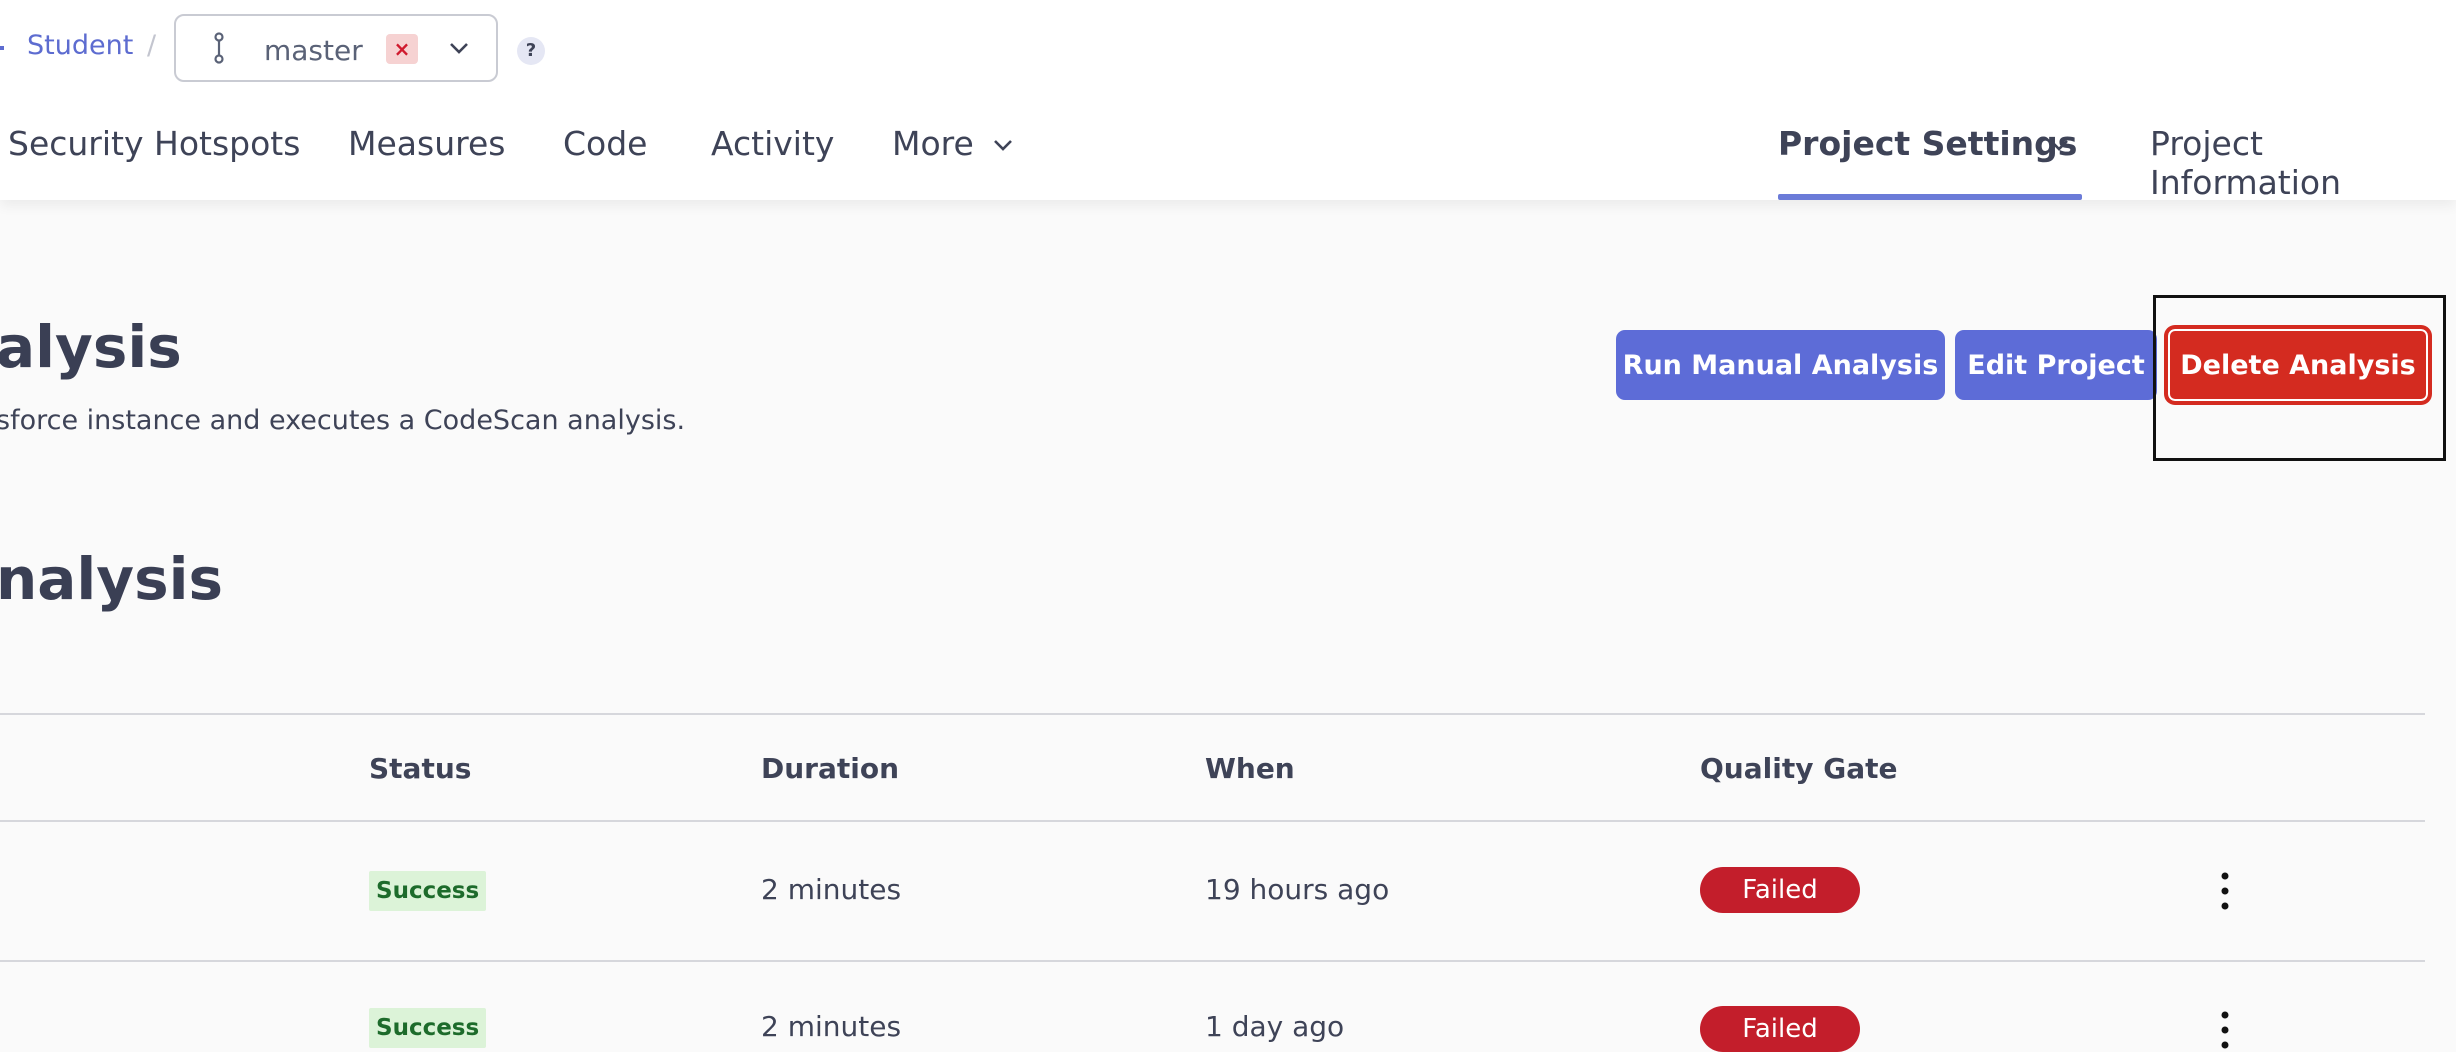 This screenshot has width=2456, height=1052. I want to click on branch-name: master, so click(313, 50).